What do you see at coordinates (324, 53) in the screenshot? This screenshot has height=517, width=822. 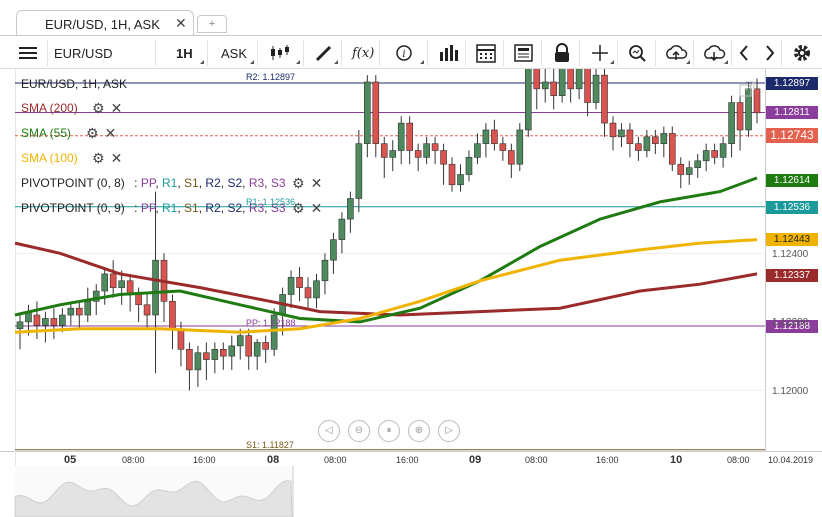 I see `draw-tool-button` at bounding box center [324, 53].